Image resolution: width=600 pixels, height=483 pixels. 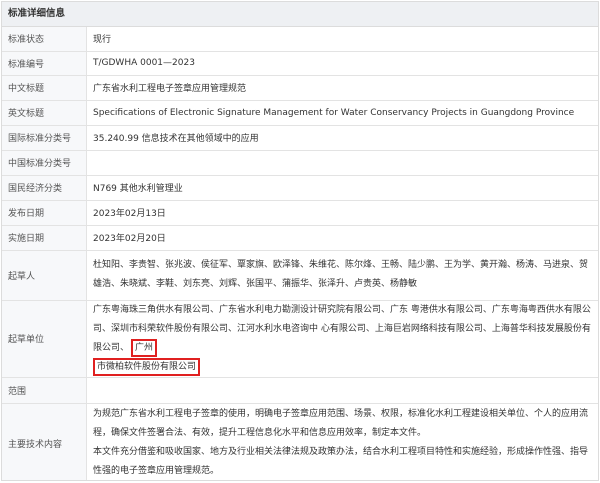 I want to click on row-label: 实施日期, so click(x=44, y=238).